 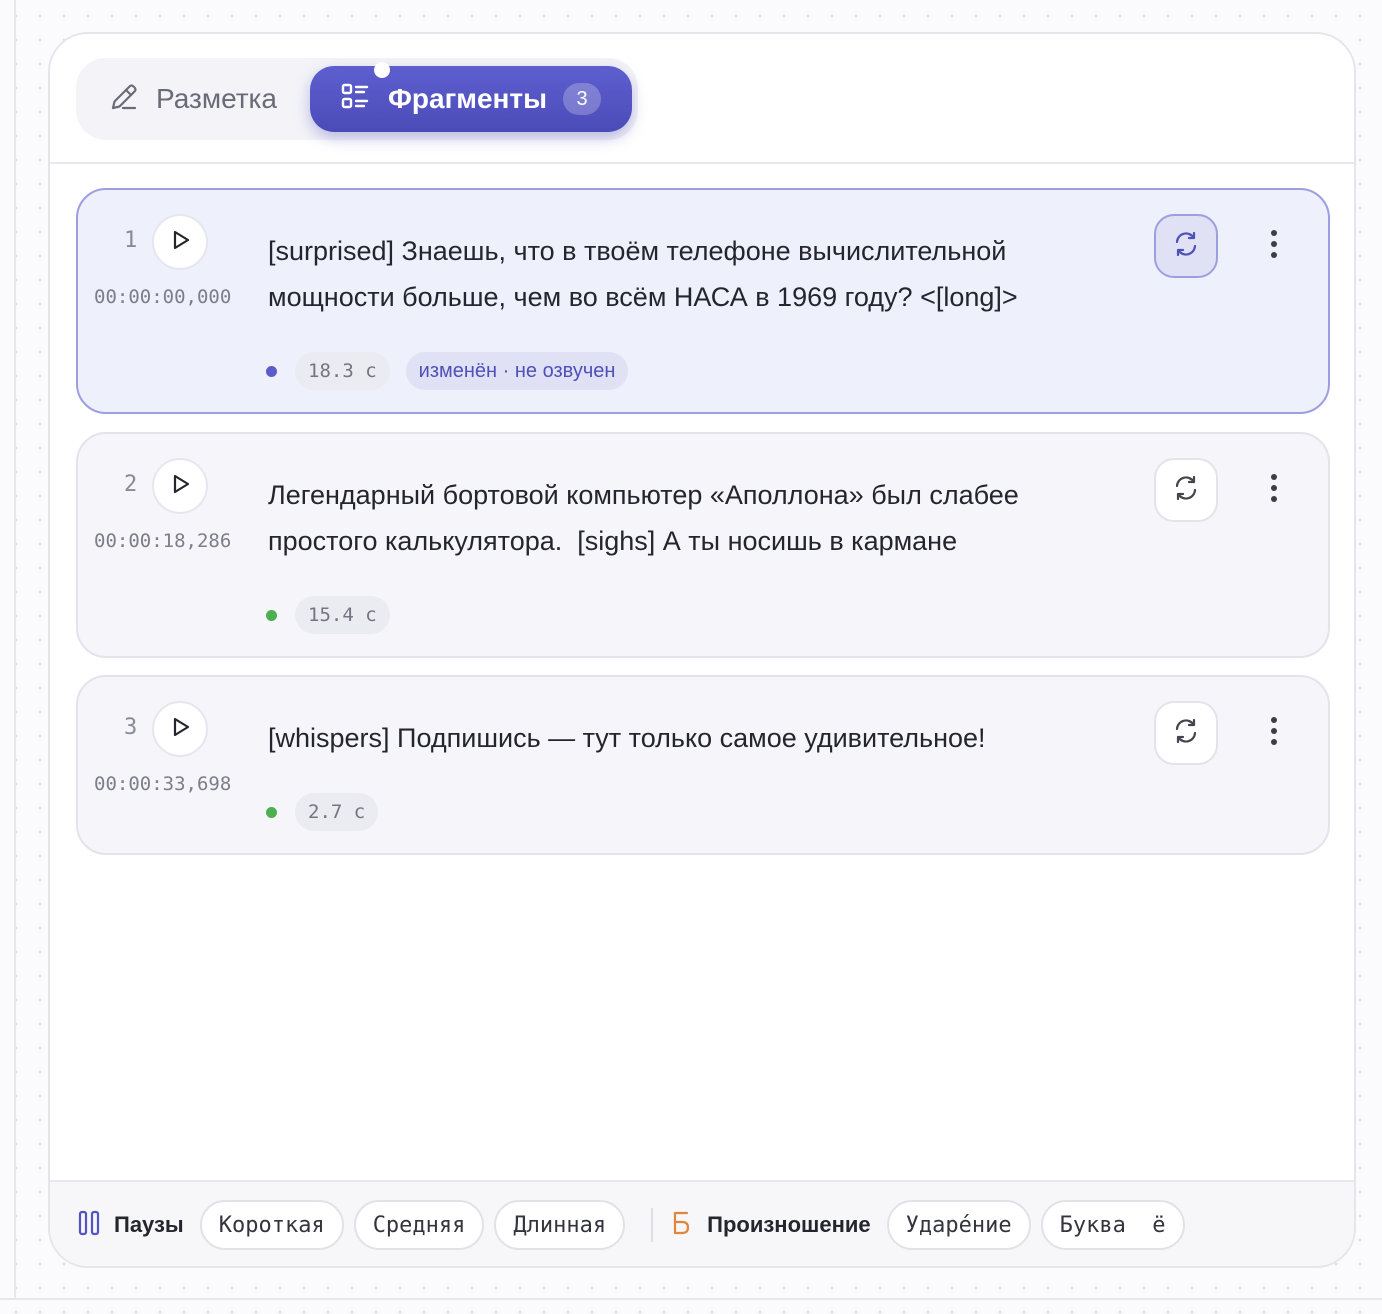 What do you see at coordinates (789, 1224) in the screenshot?
I see `pronunciation-label: Произношение` at bounding box center [789, 1224].